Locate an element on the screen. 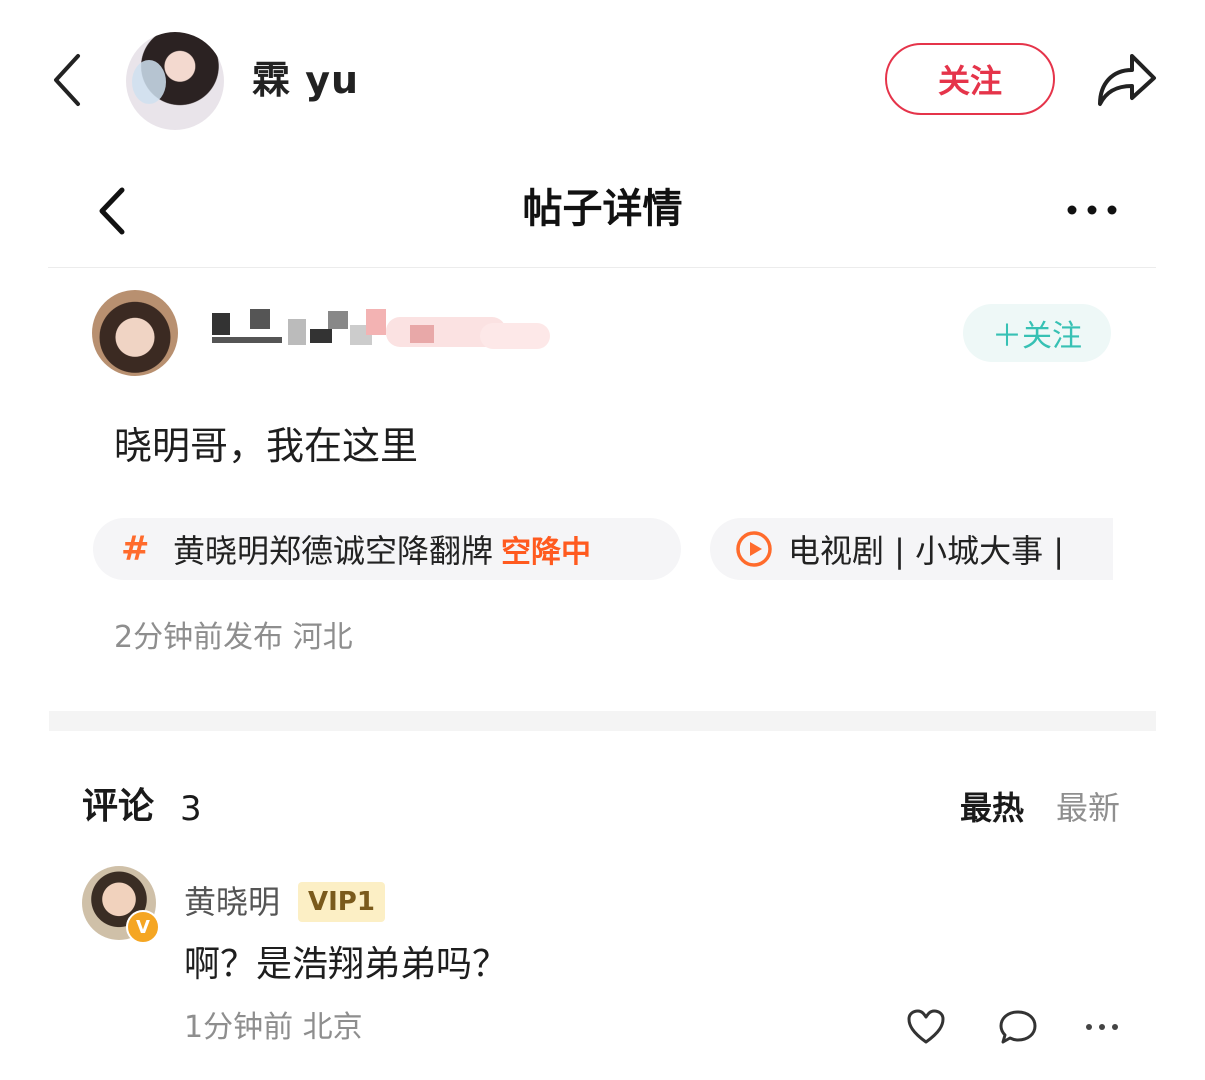  drama-tag-label: 电视剧 | 小城大事 | is located at coordinates (926, 551).